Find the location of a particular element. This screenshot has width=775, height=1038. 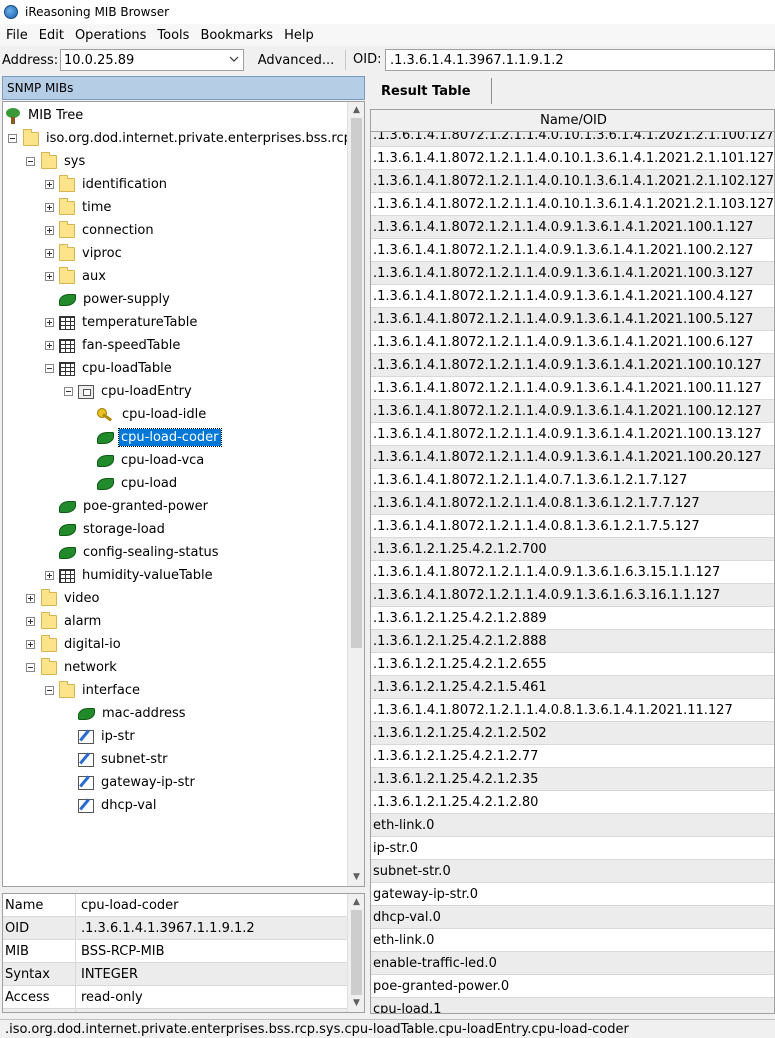

tree-node: cpu-load is located at coordinates (138, 483).